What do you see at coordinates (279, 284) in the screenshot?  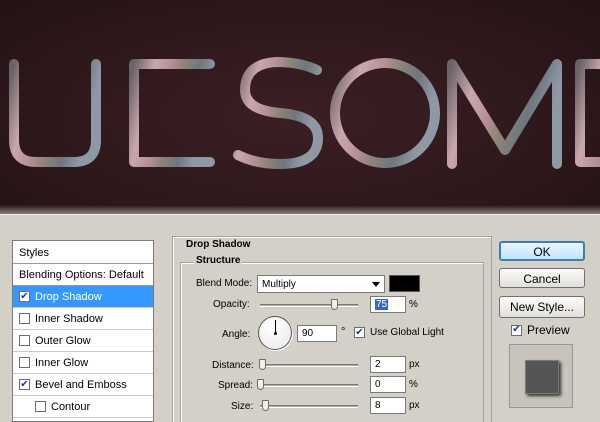 I see `blend-mode-value: Multiply` at bounding box center [279, 284].